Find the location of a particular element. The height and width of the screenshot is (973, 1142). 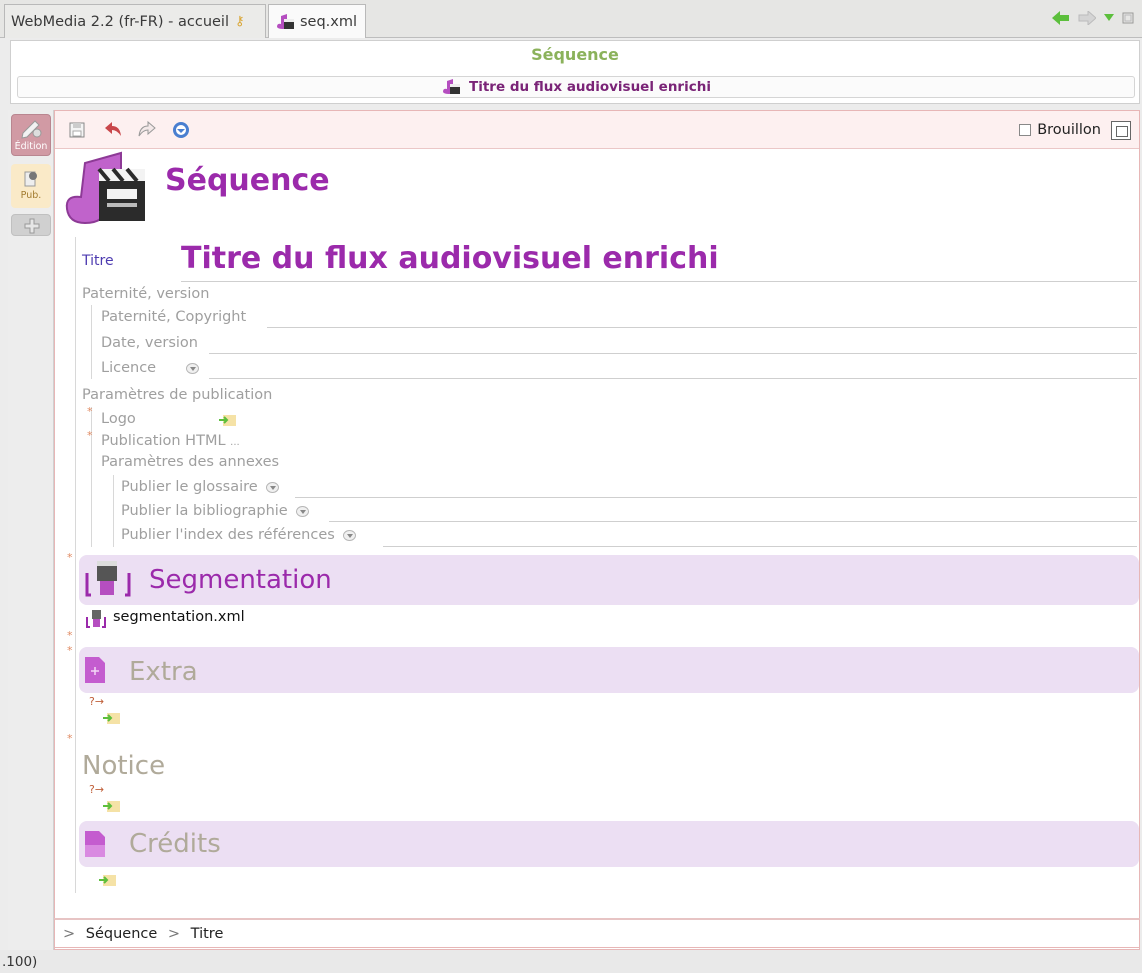

titre-field: Titre du flux audiovisuel enrichi is located at coordinates (450, 258).